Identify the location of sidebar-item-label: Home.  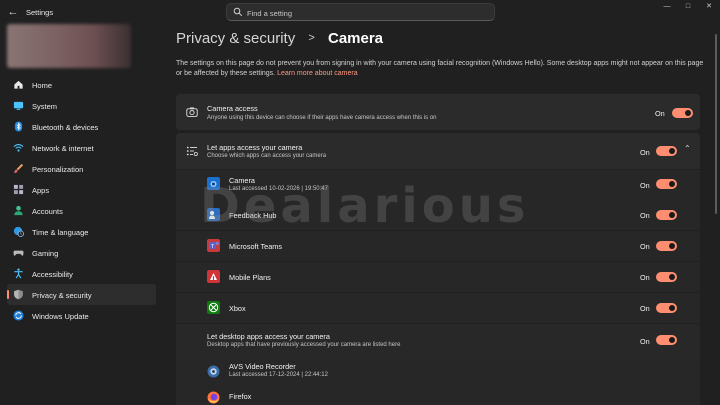
(42, 85).